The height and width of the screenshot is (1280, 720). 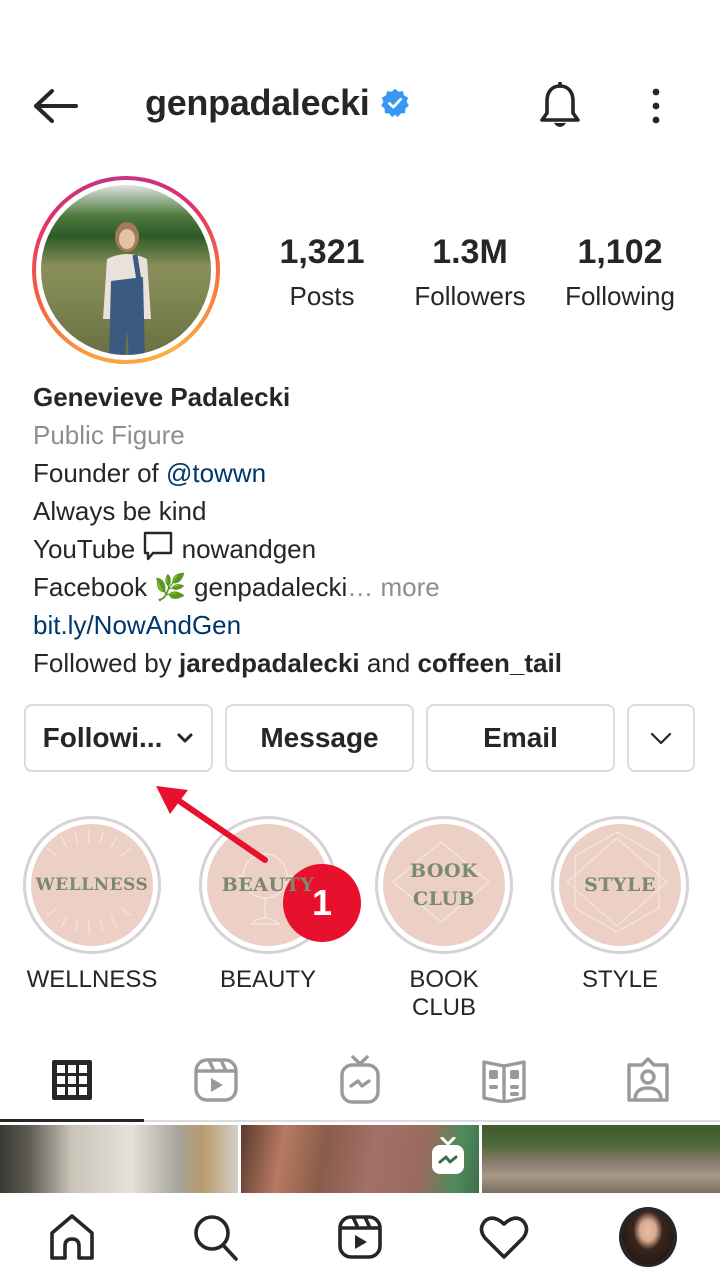 I want to click on verified-badge-icon, so click(x=394, y=103).